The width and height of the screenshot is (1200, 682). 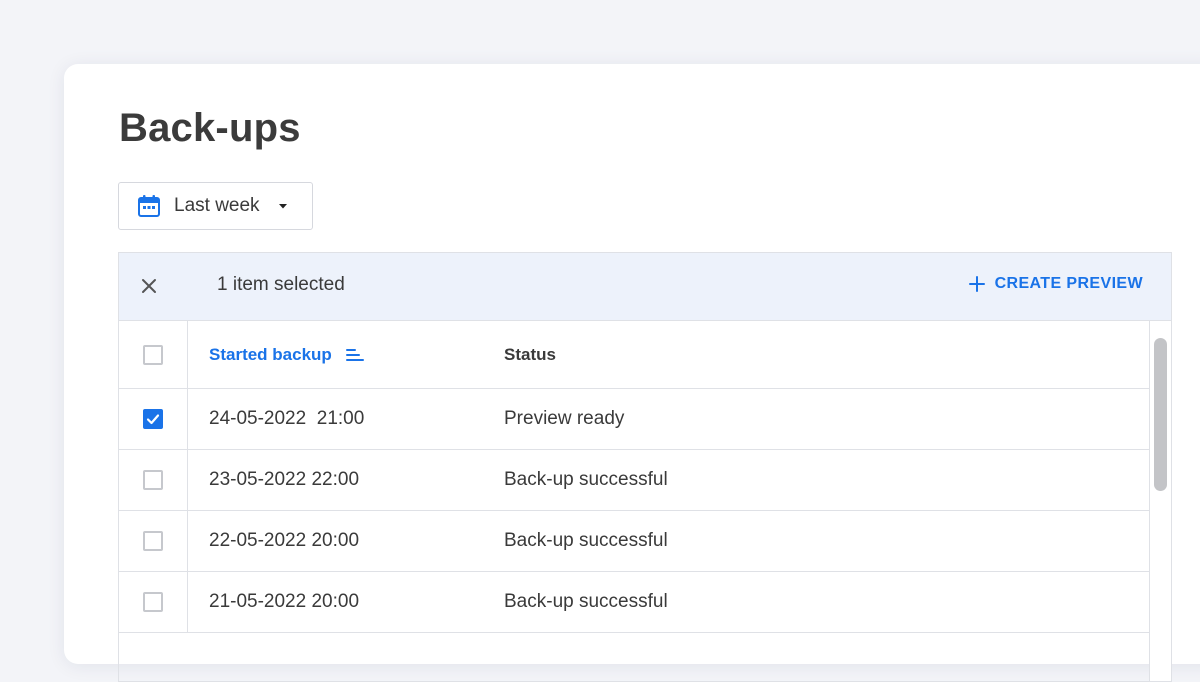 What do you see at coordinates (635, 355) in the screenshot?
I see `table-header-row: Started backup Status` at bounding box center [635, 355].